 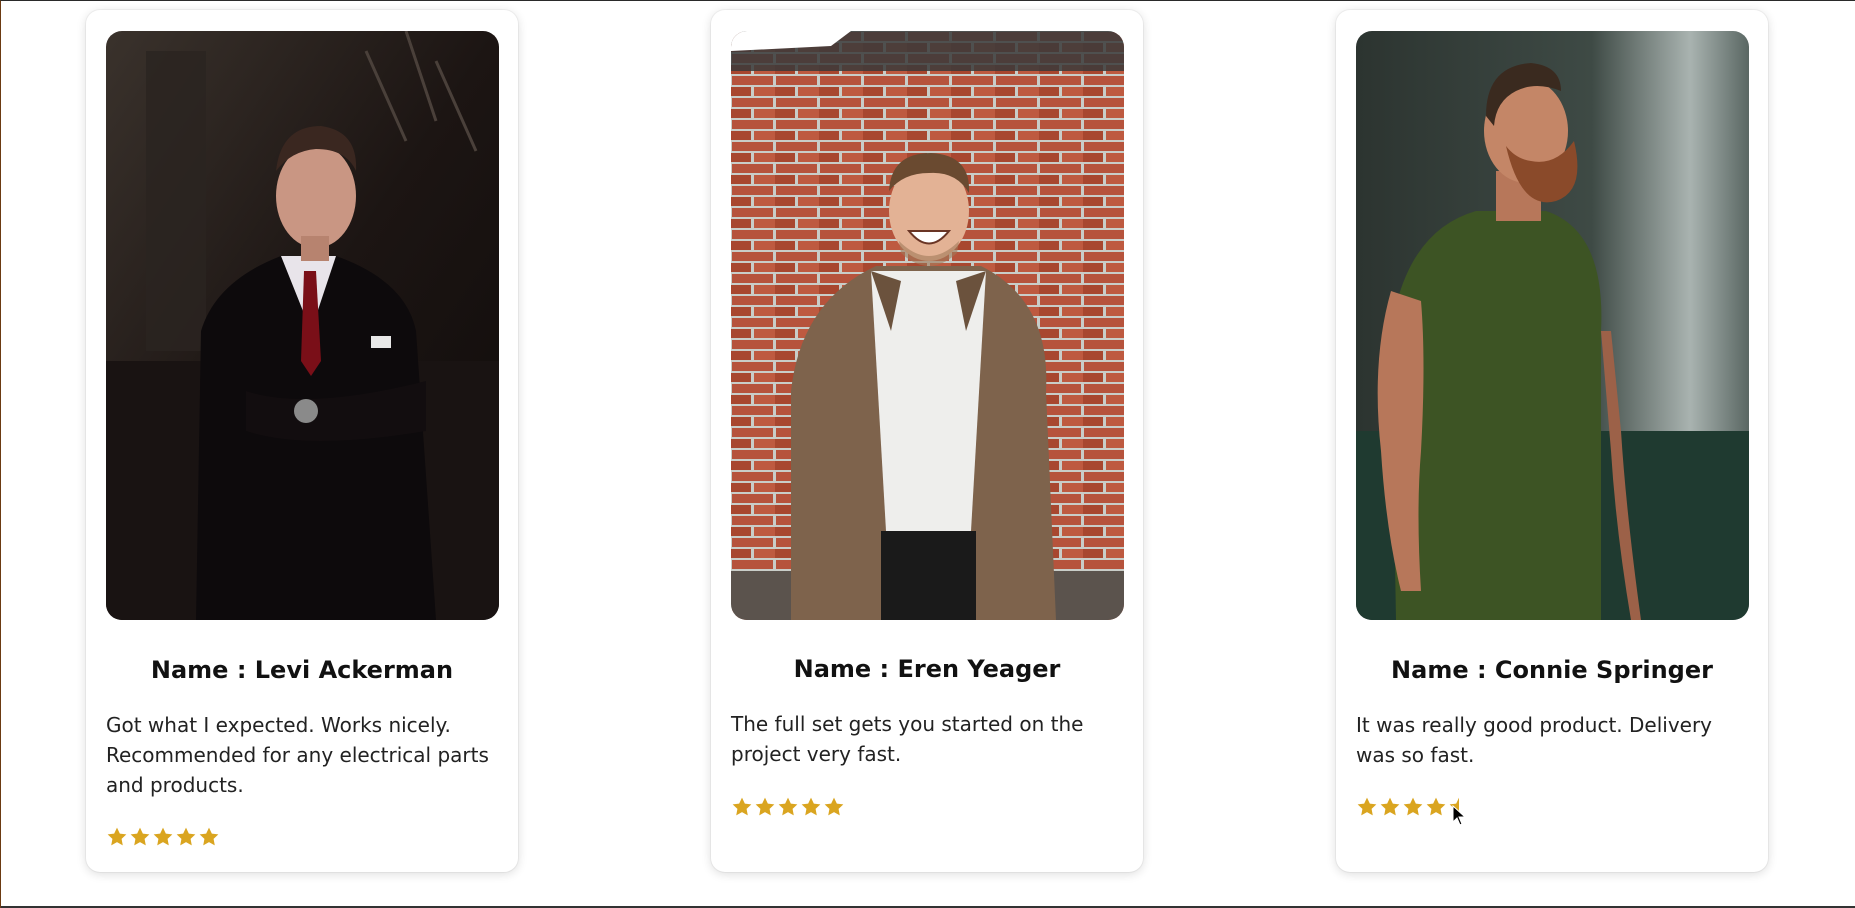 I want to click on customer-name: Name : Eren Yeager, so click(x=927, y=669).